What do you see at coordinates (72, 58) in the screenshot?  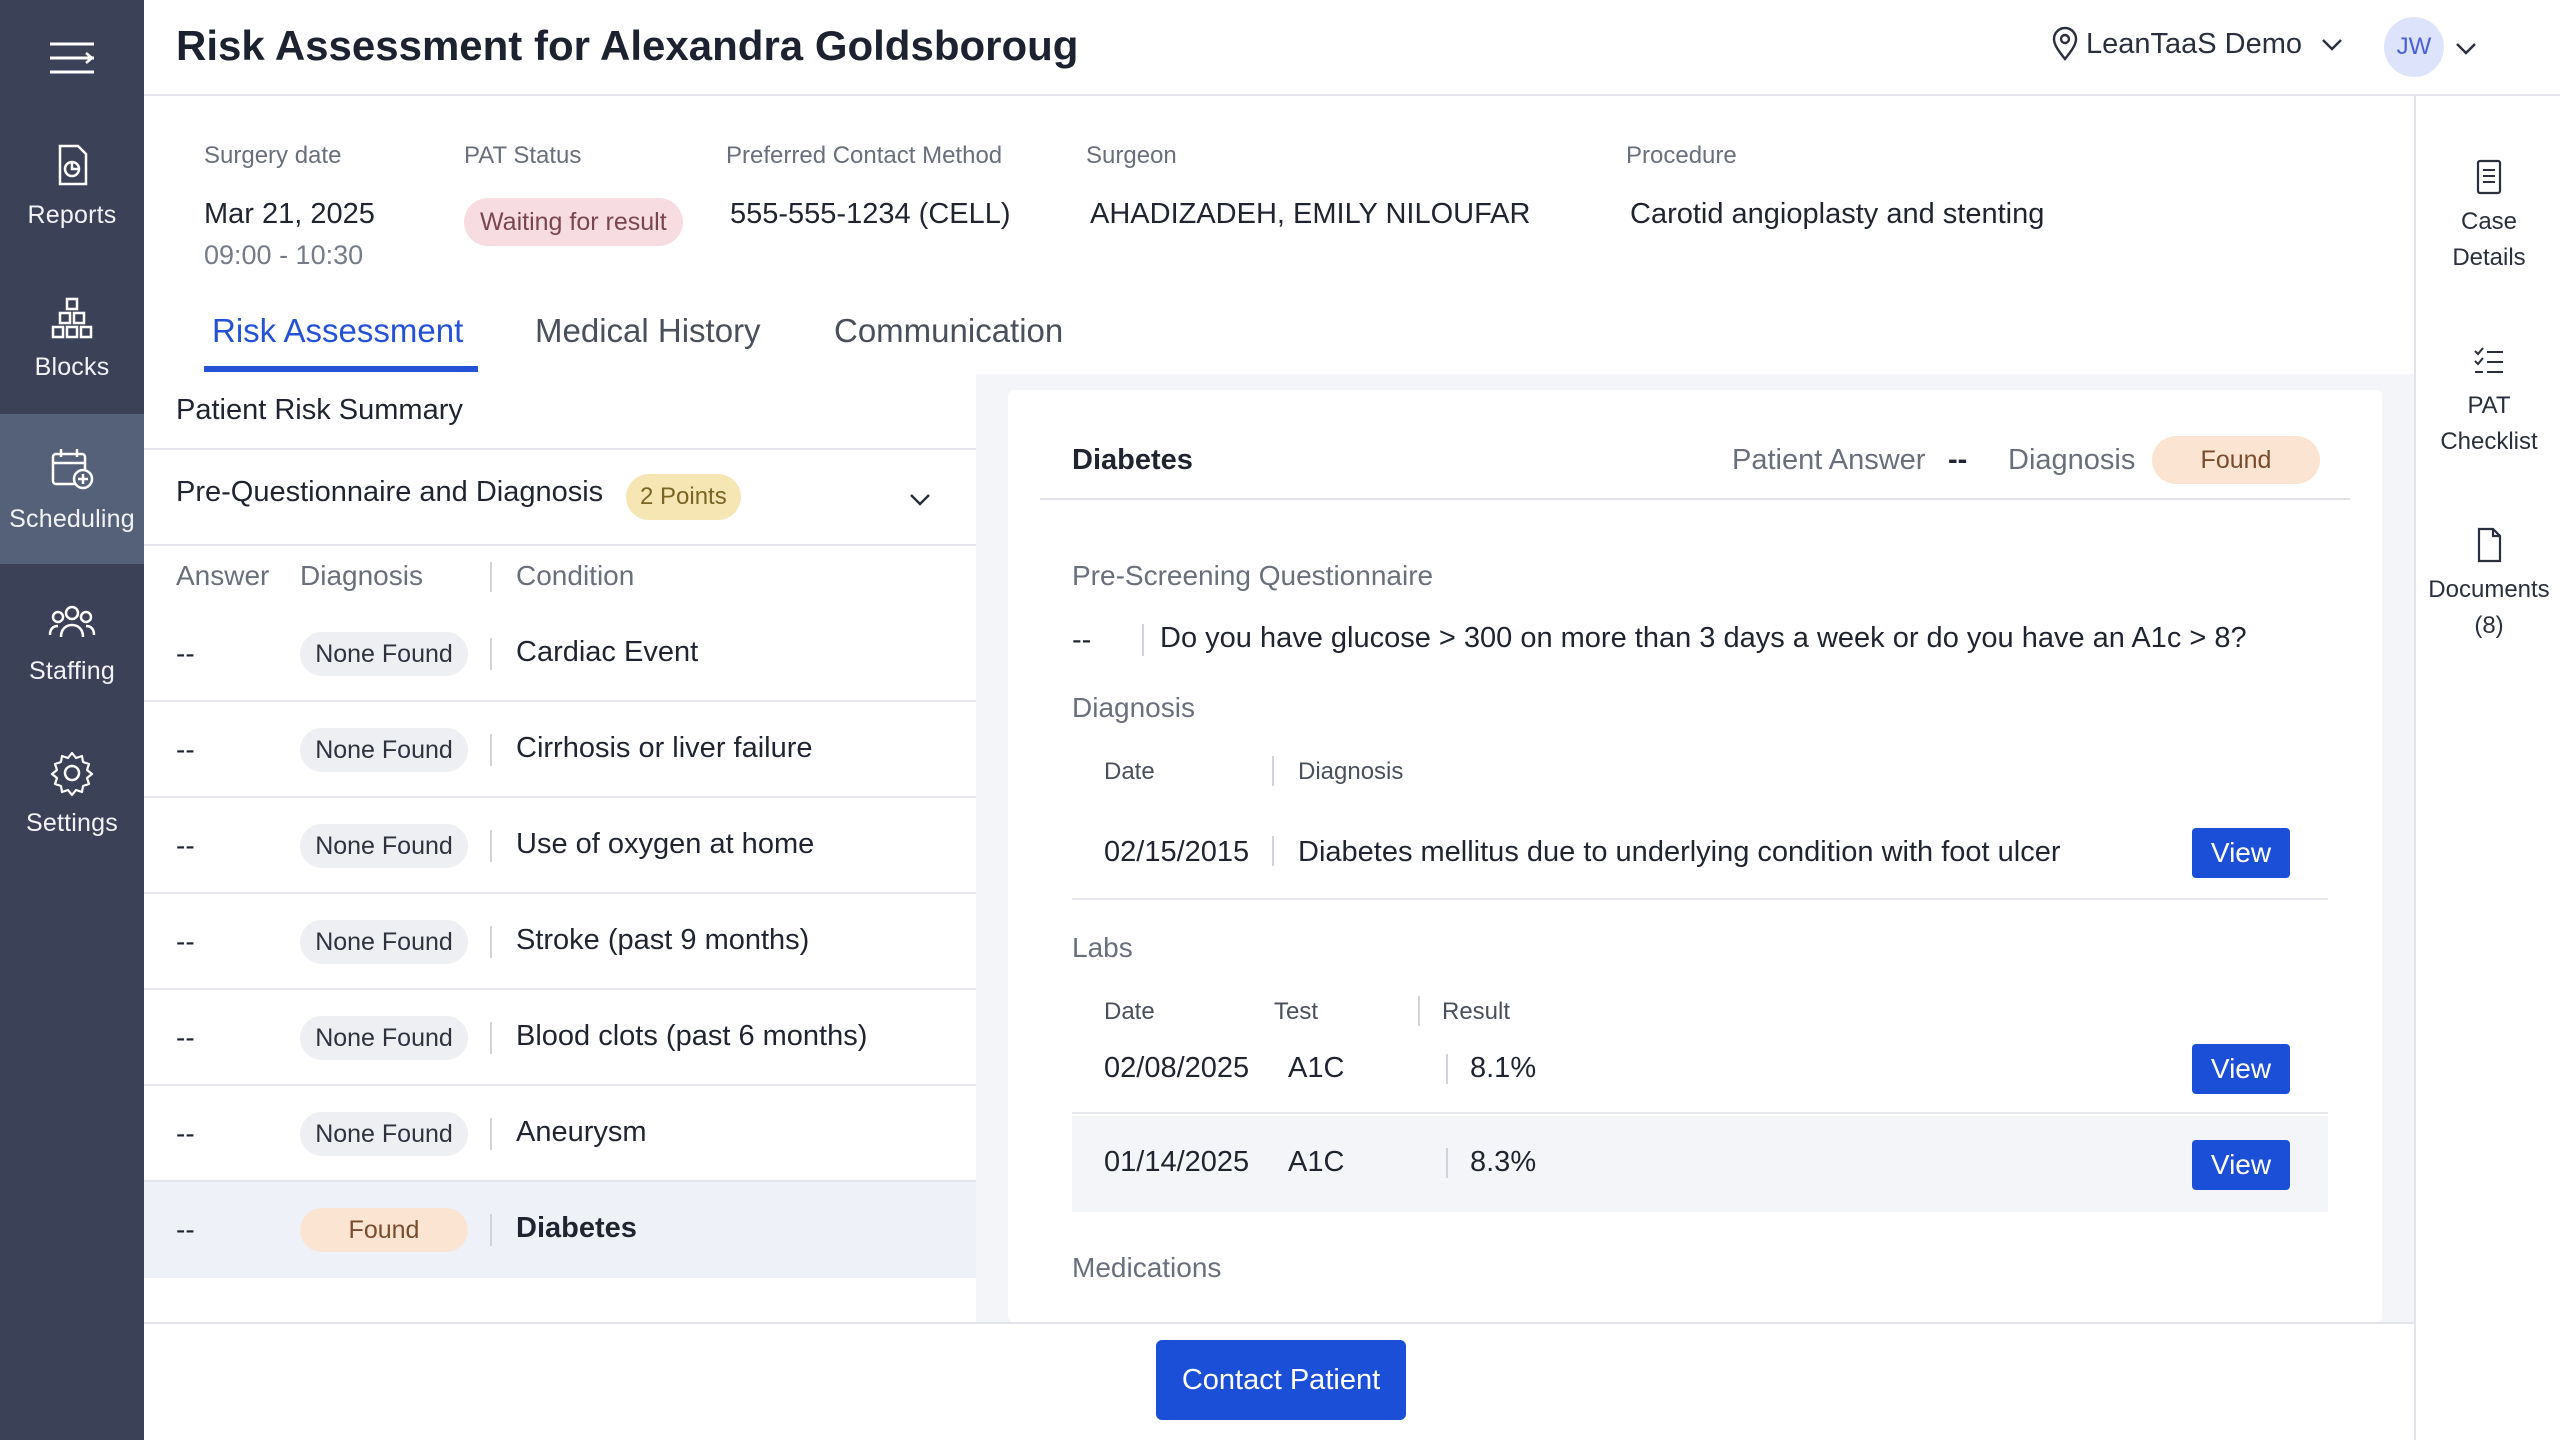 I see `hamburger-menu-icon` at bounding box center [72, 58].